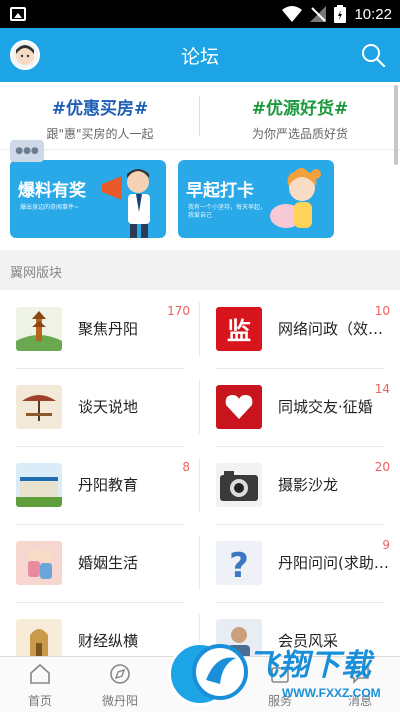  I want to click on banner-subtitle: 爆出身边的奇闻事件~, so click(50, 207).